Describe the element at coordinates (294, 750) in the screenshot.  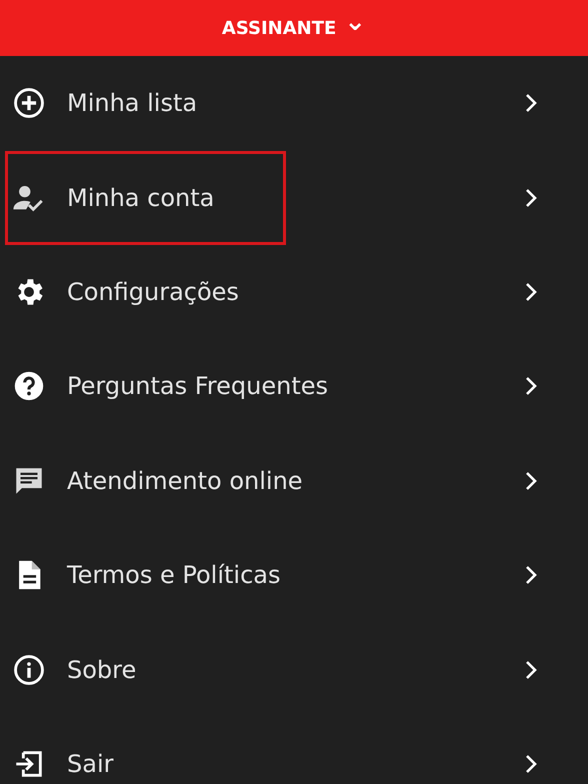
I see `menu-item: Sair` at that location.